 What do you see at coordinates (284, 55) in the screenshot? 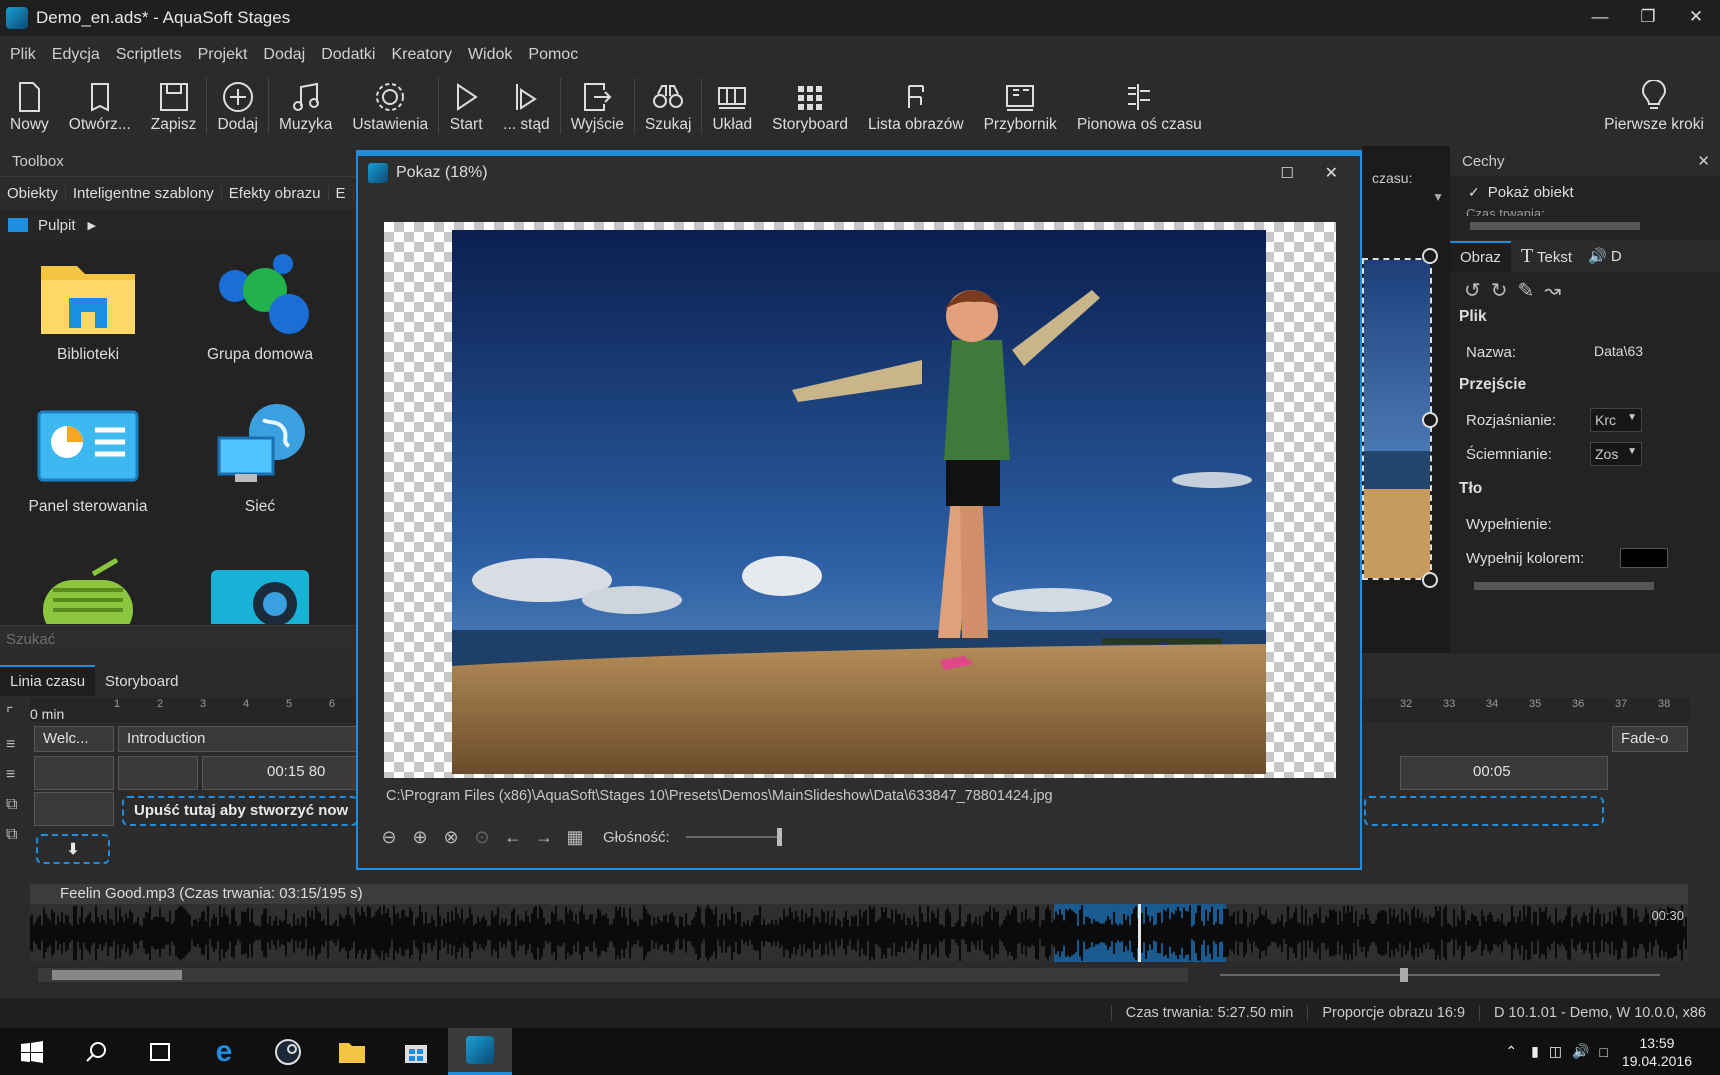
I see `menu-dodaj: Dodaj` at bounding box center [284, 55].